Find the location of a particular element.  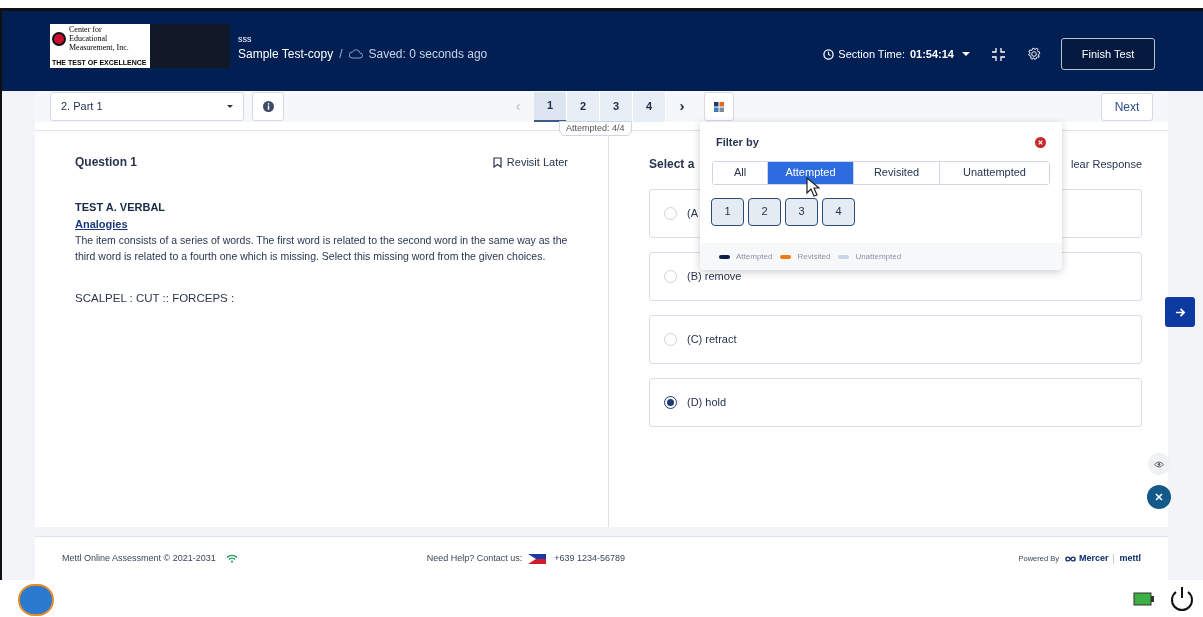

help-text: Need Help? Contact us: is located at coordinates (474, 558).